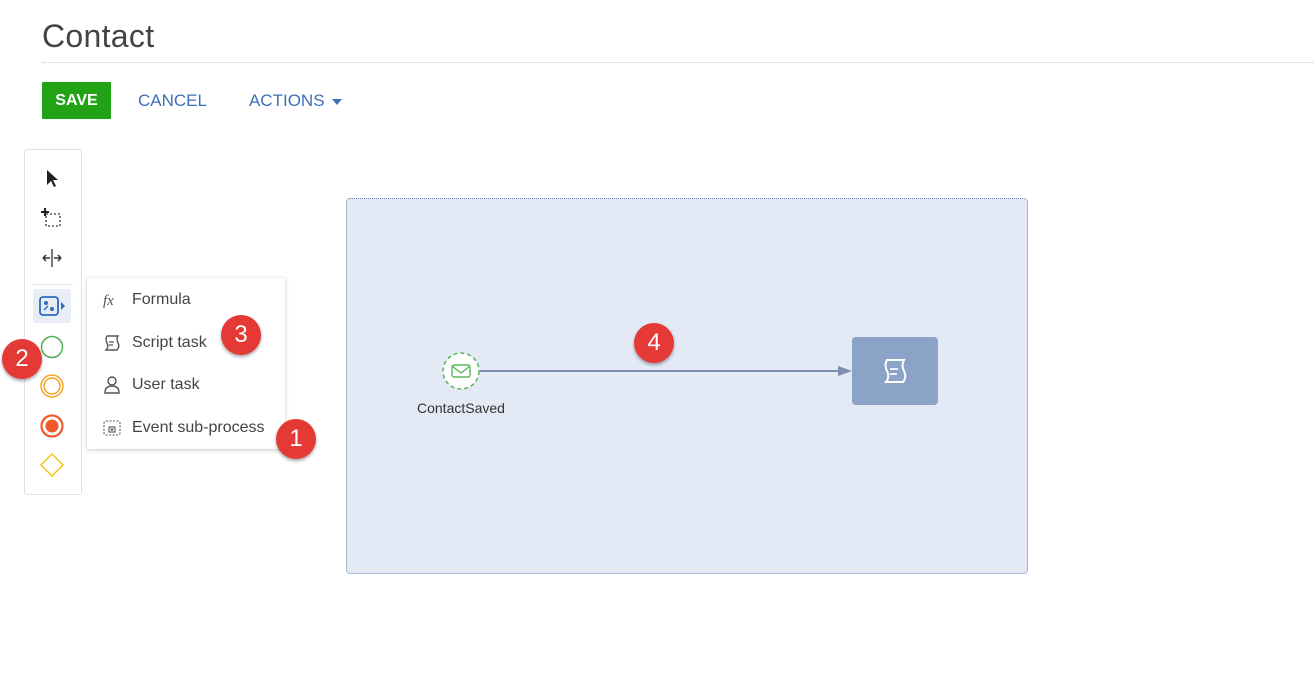 The height and width of the screenshot is (673, 1313). I want to click on script-icon, so click(895, 371).